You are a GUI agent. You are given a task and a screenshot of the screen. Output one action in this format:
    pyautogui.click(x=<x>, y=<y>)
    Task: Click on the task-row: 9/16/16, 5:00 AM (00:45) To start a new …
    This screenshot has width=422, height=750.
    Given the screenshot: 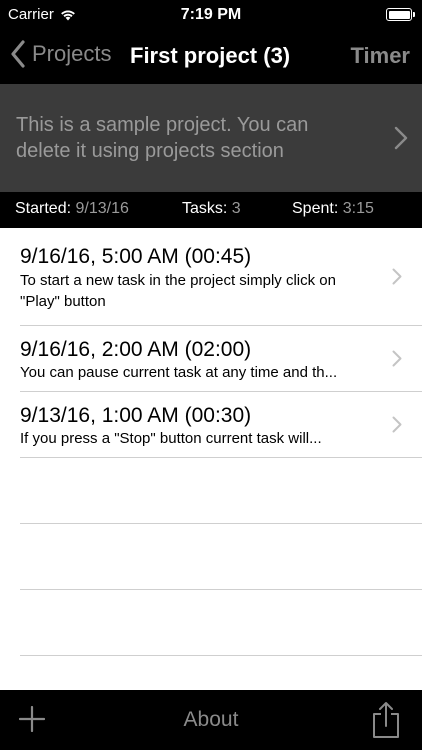 What is the action you would take?
    pyautogui.click(x=211, y=276)
    